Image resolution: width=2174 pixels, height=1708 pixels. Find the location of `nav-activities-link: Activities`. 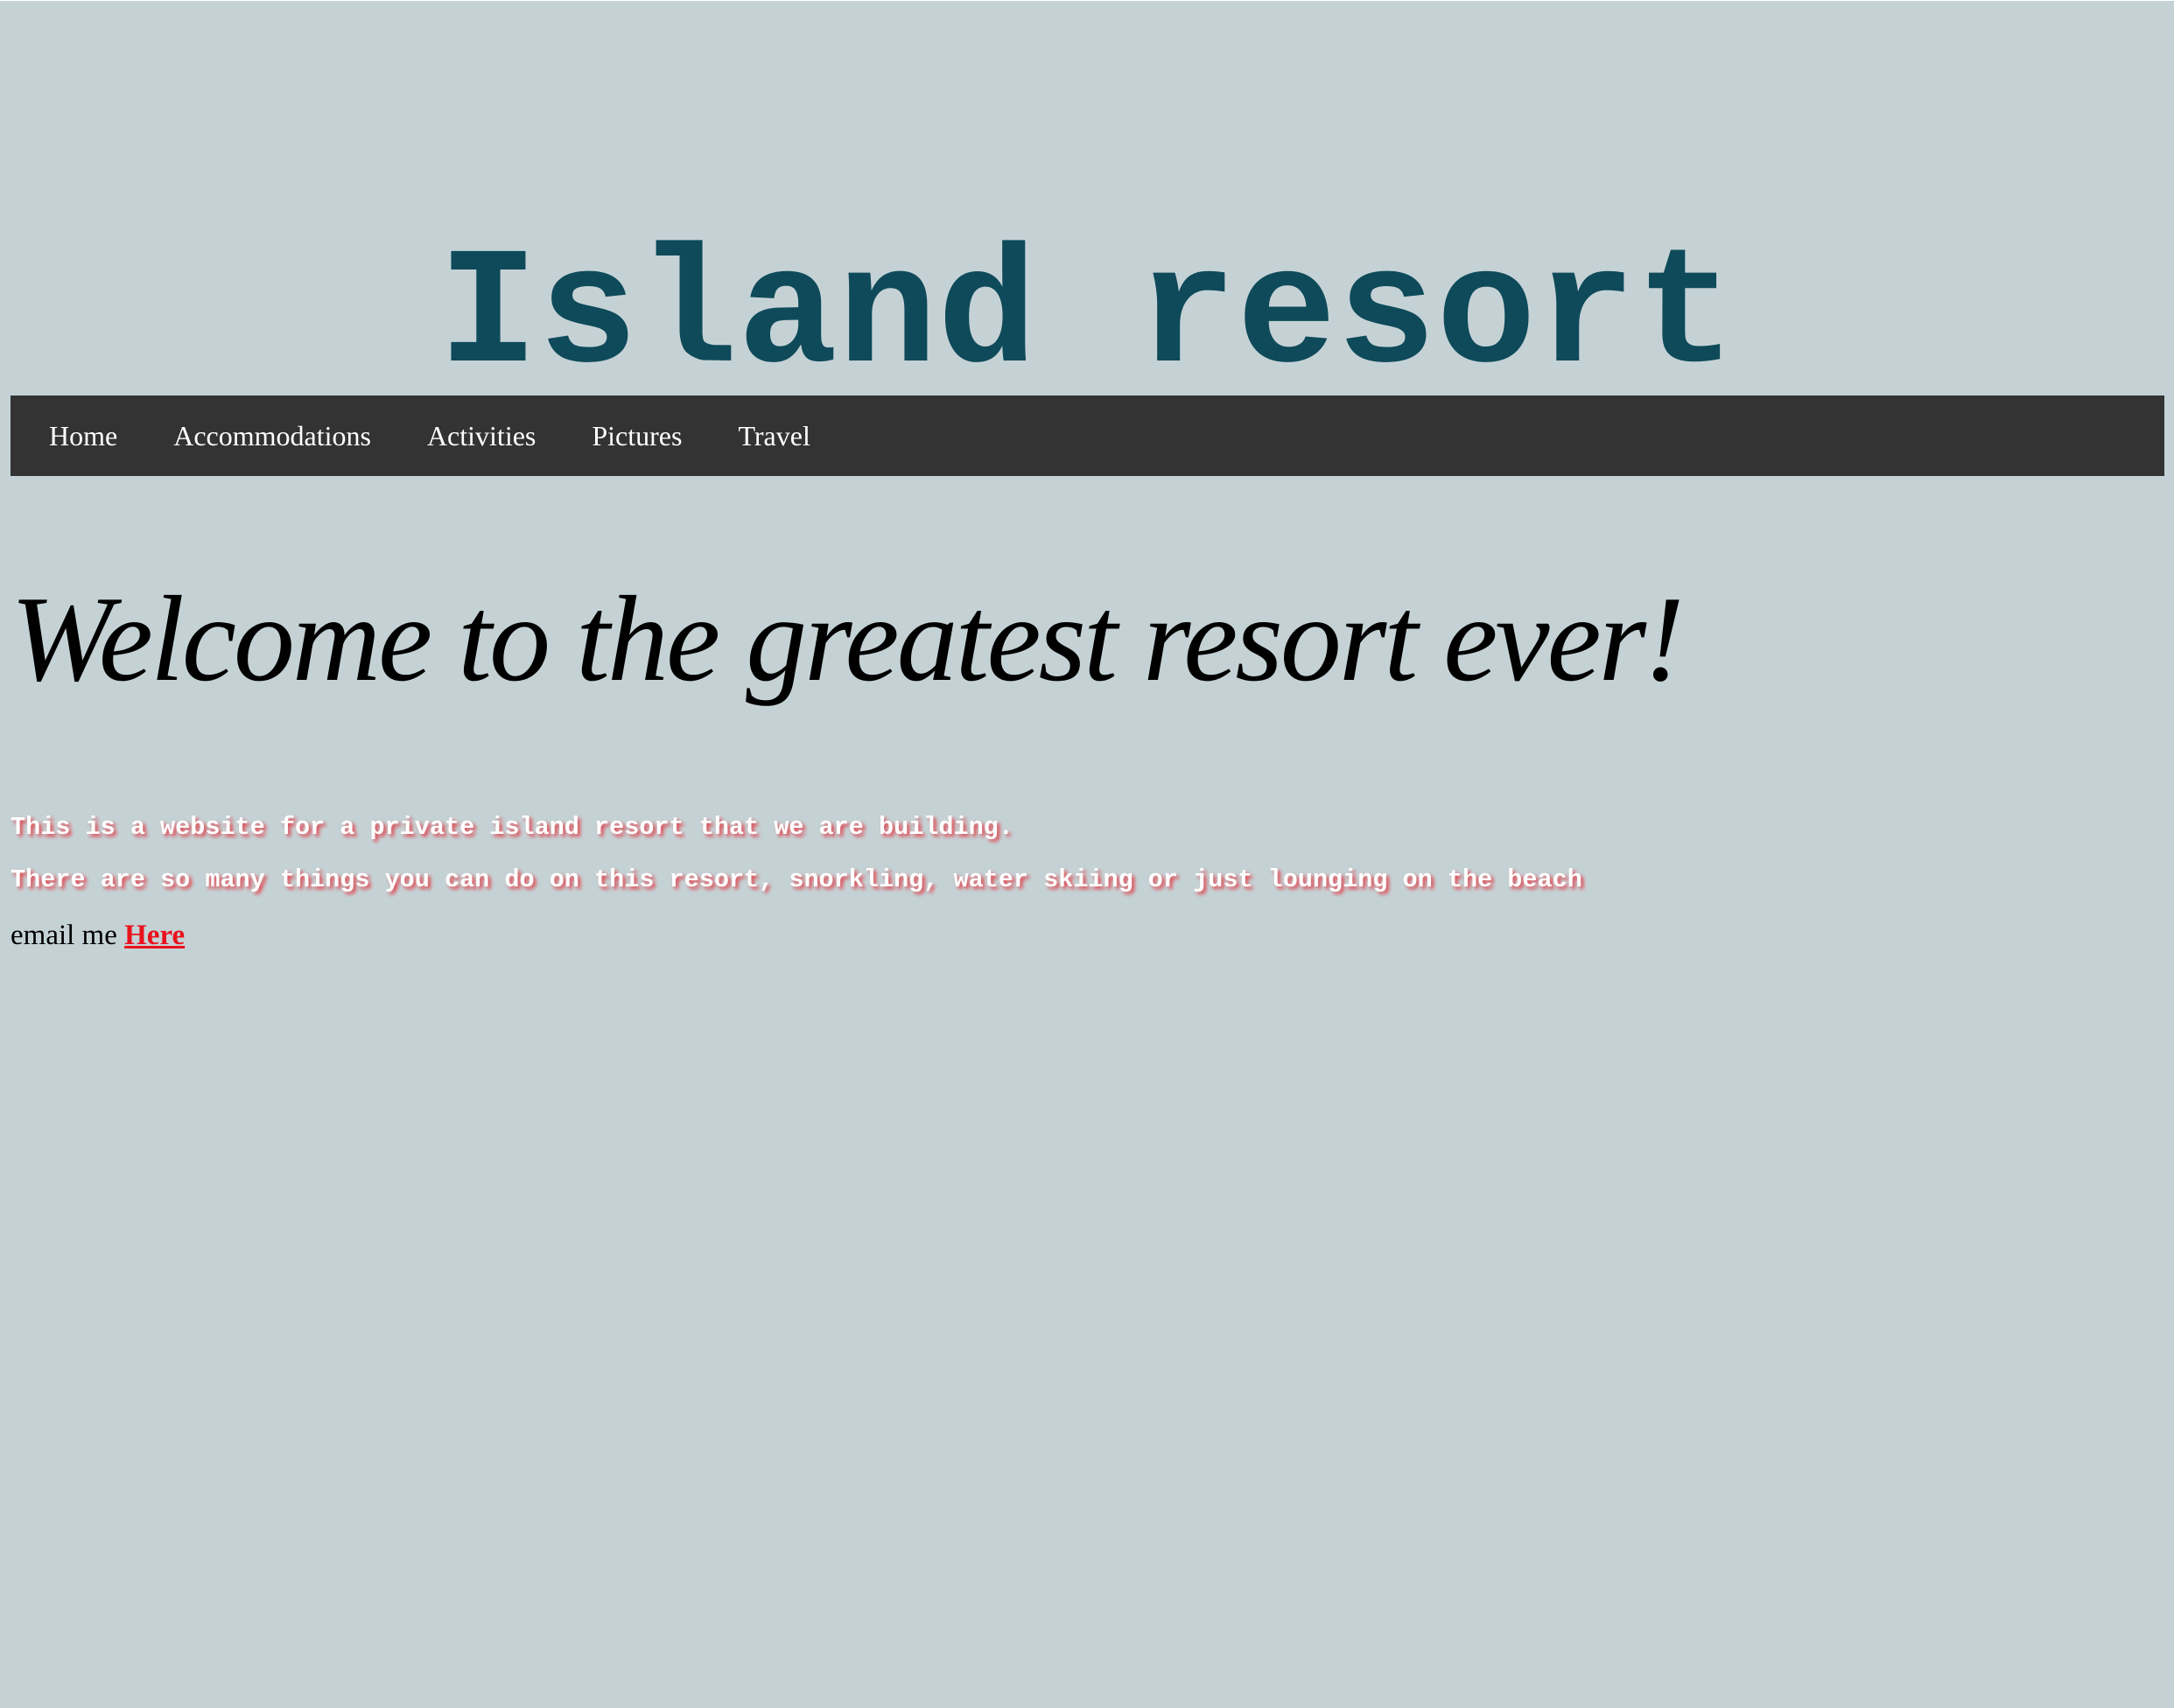

nav-activities-link: Activities is located at coordinates (481, 436).